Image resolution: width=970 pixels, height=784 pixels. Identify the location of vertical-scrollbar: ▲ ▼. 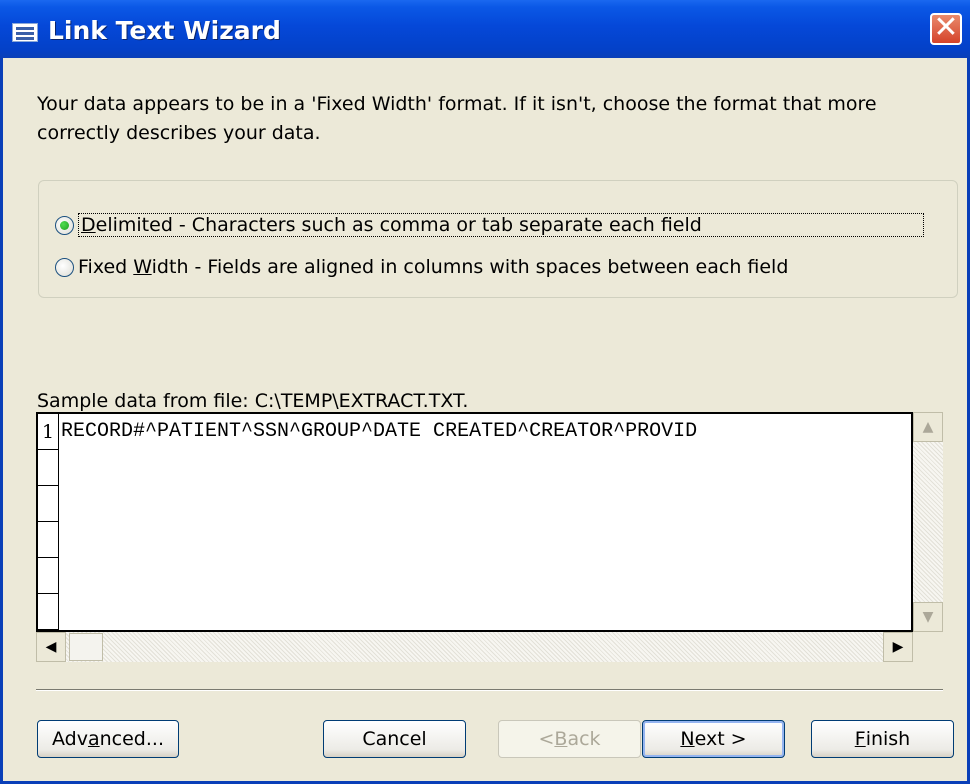
(928, 522).